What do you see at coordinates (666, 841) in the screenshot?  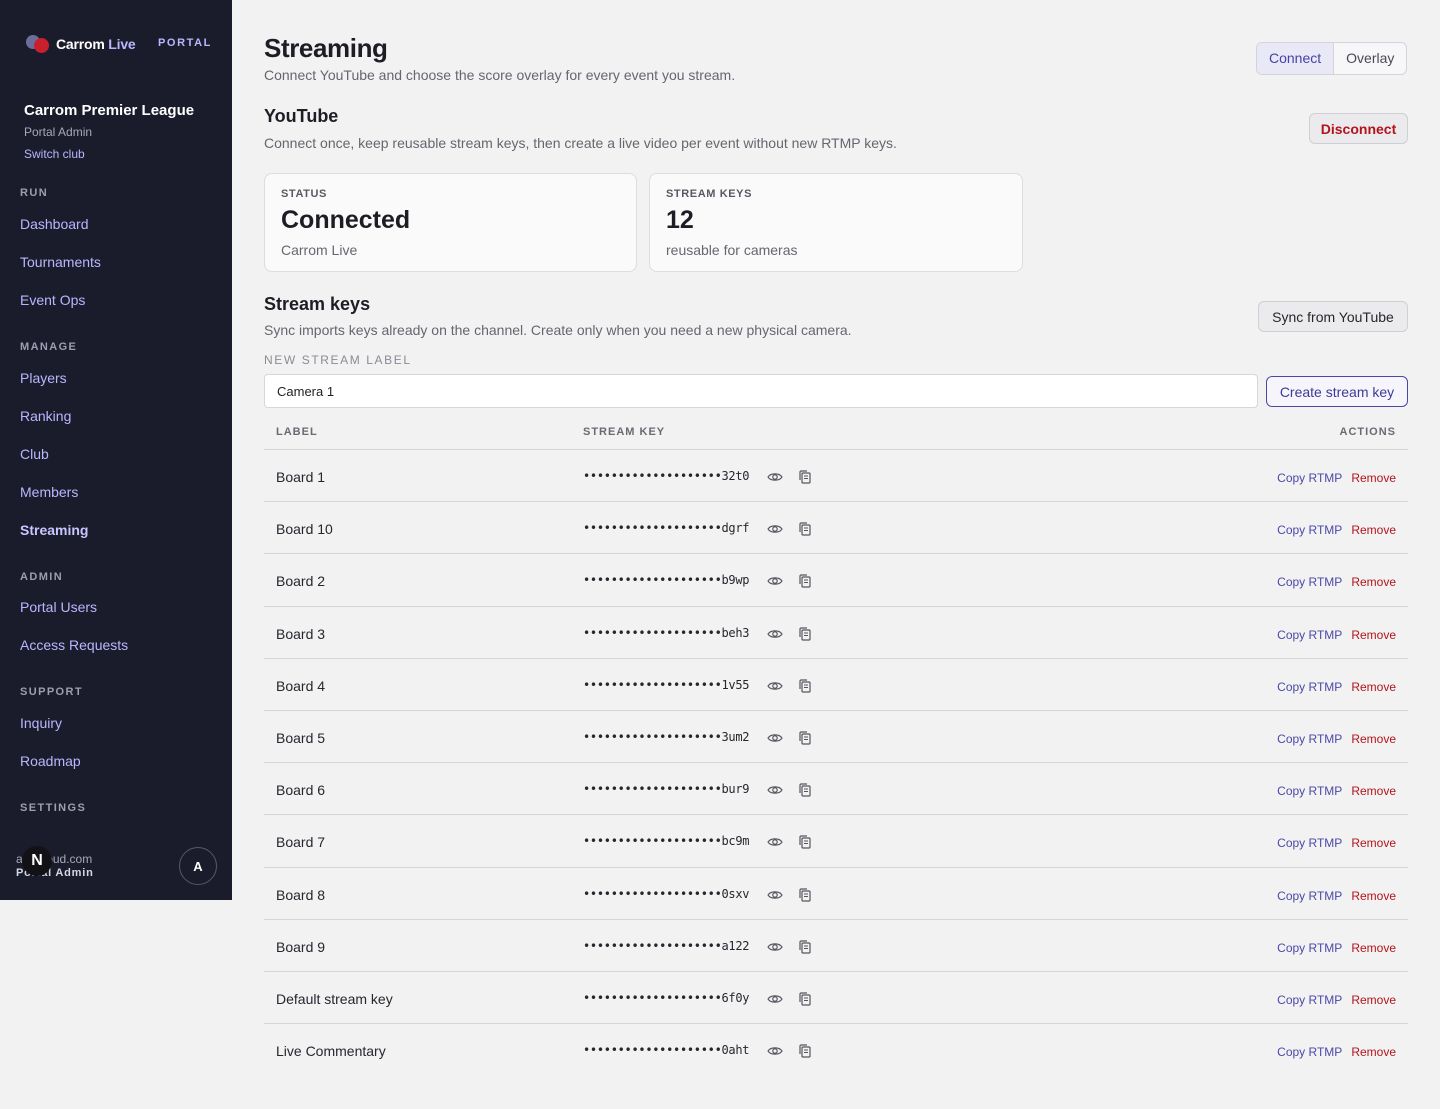 I see `stream-key-masked: ••••••••••••••••••••bc9m` at bounding box center [666, 841].